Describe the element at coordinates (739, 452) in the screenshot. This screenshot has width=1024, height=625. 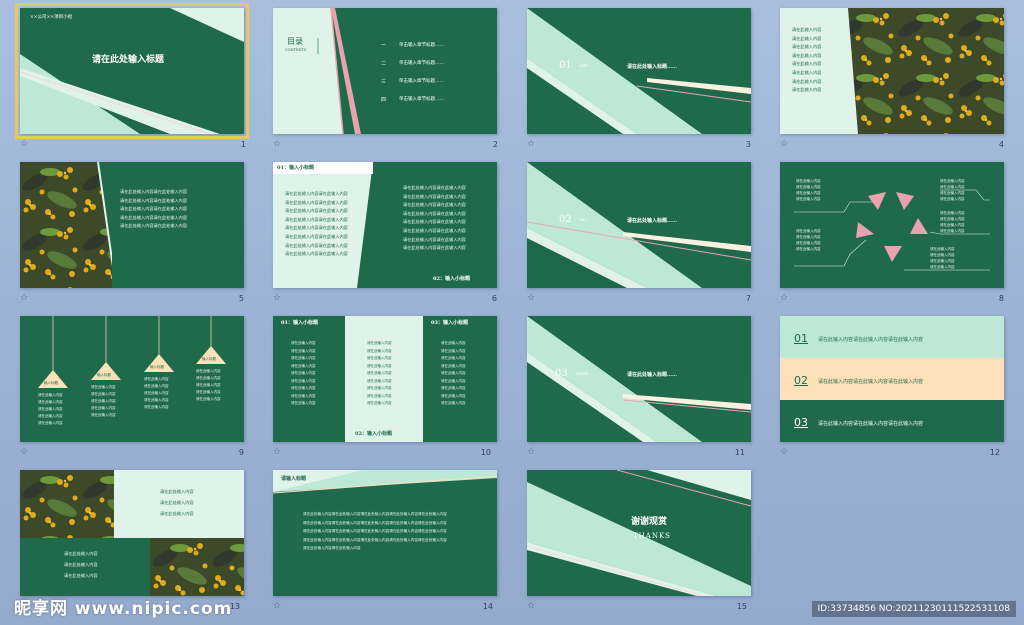
I see `slide-number: 11` at that location.